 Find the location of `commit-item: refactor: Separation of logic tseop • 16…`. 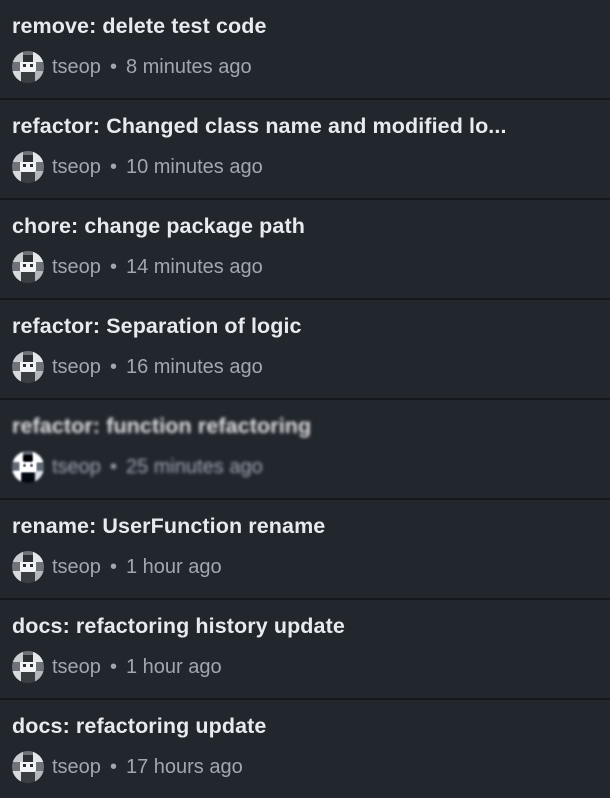

commit-item: refactor: Separation of logic tseop • 16… is located at coordinates (305, 350).